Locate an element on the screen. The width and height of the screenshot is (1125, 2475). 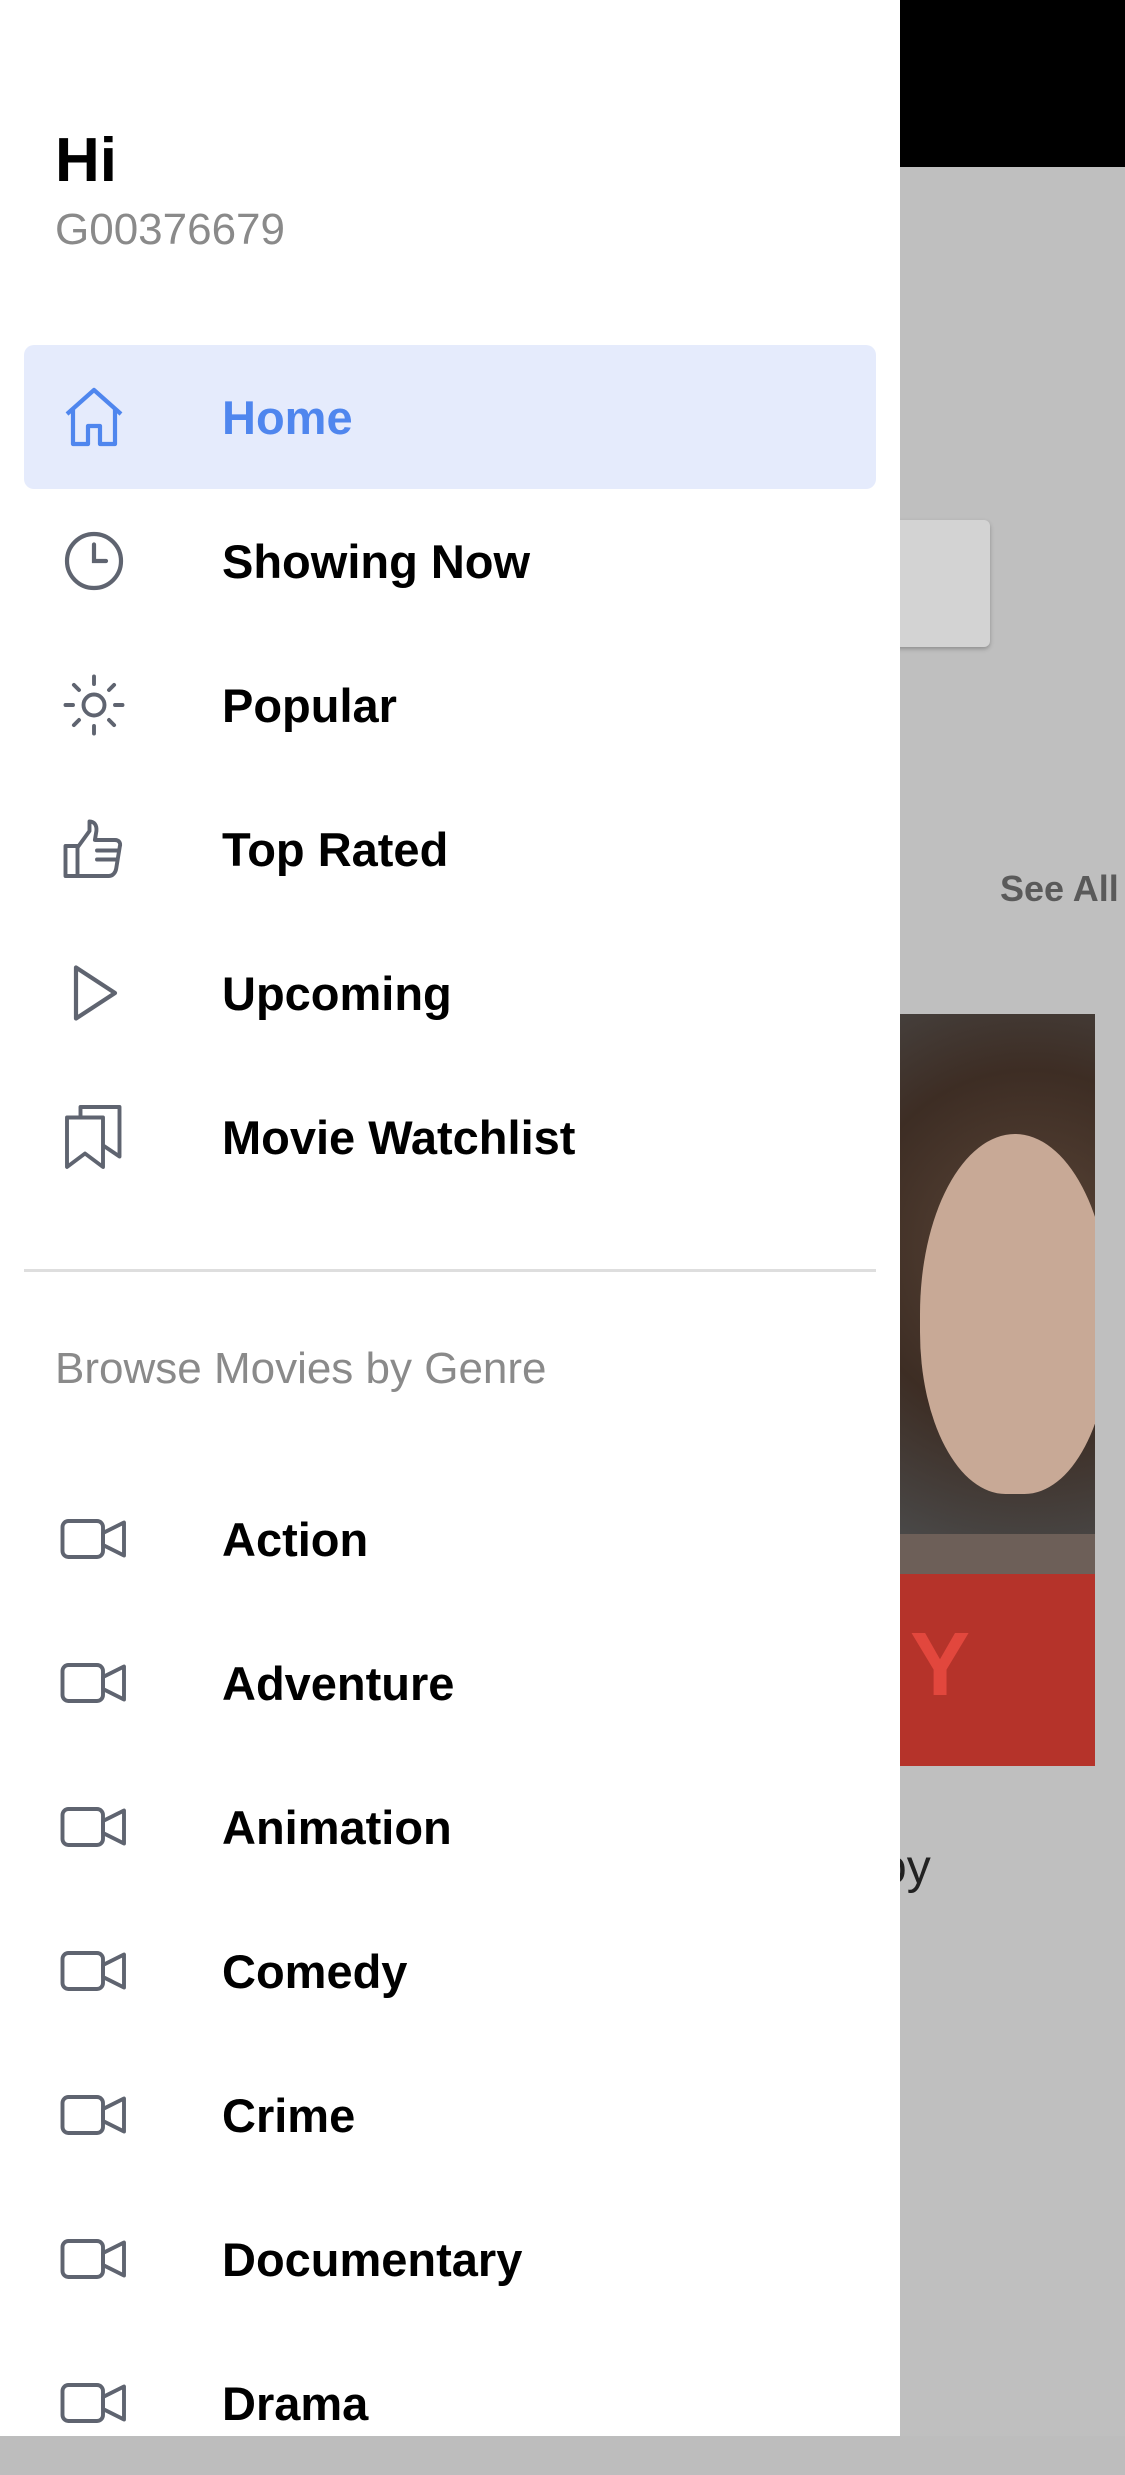
genre-item-adventure: Adventure is located at coordinates (450, 1683).